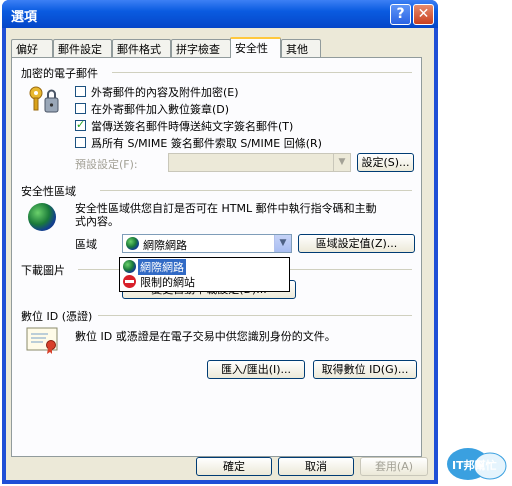  What do you see at coordinates (165, 245) in the screenshot?
I see `zone-select-value: 網際網路` at bounding box center [165, 245].